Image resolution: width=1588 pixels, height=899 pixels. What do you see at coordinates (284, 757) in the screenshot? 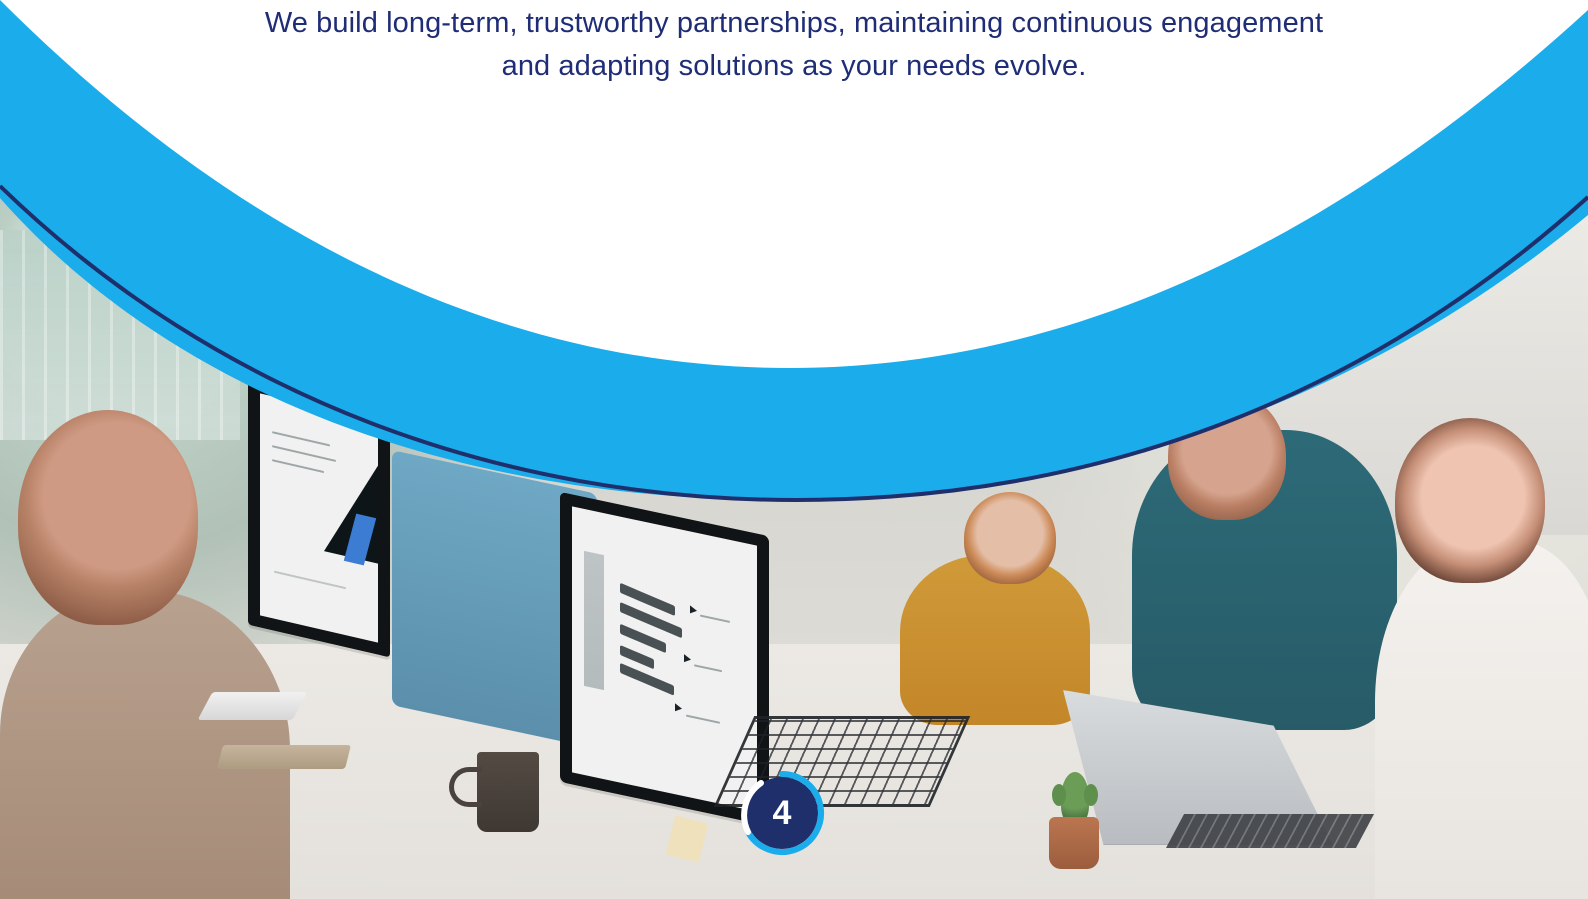
I see `desk-book` at bounding box center [284, 757].